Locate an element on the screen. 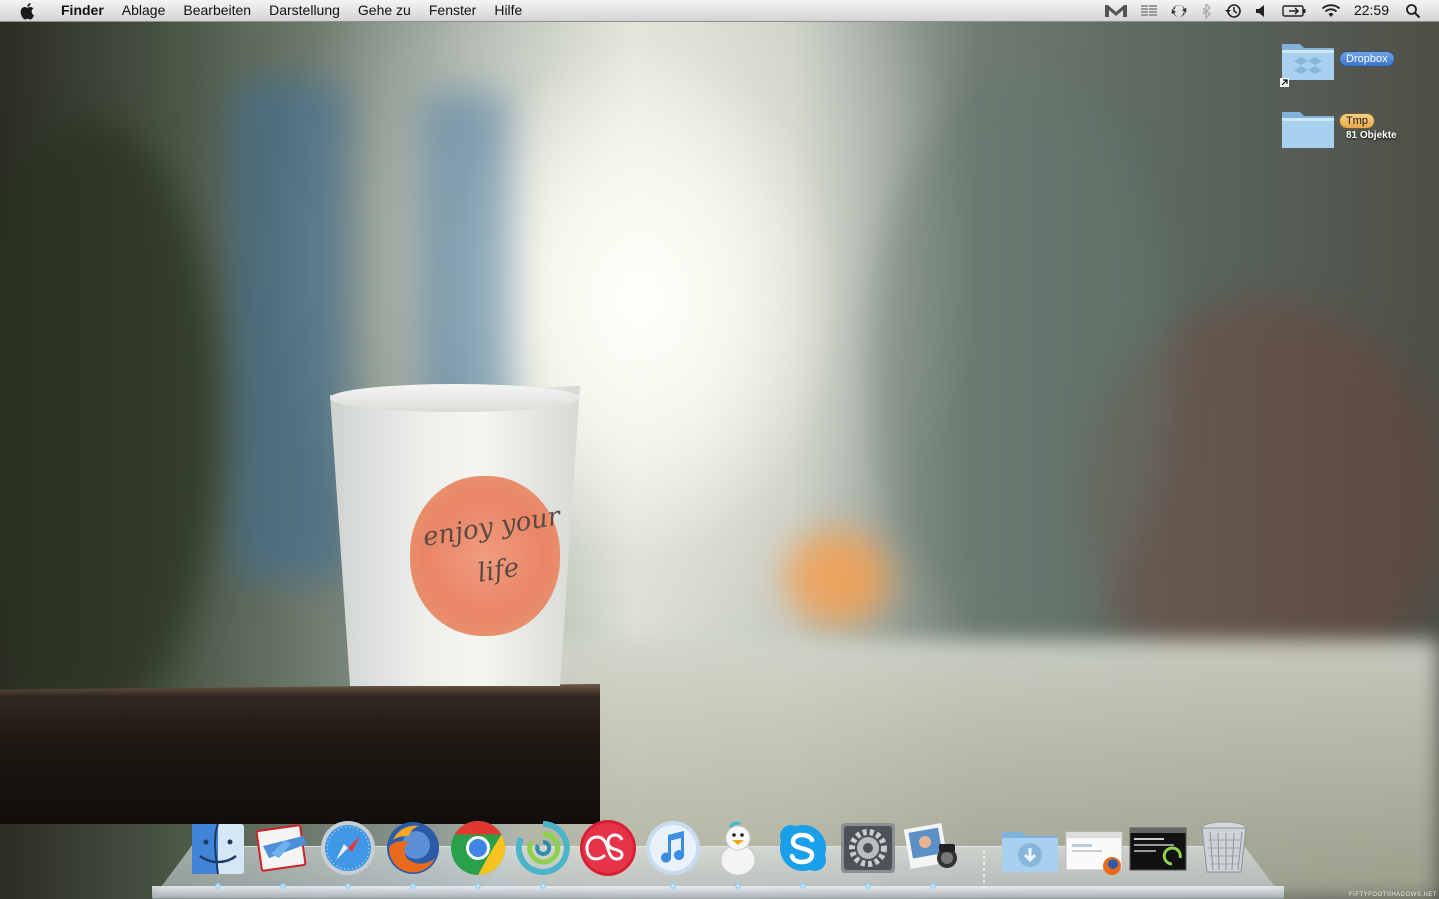  dock-app-lastfm is located at coordinates (608, 848).